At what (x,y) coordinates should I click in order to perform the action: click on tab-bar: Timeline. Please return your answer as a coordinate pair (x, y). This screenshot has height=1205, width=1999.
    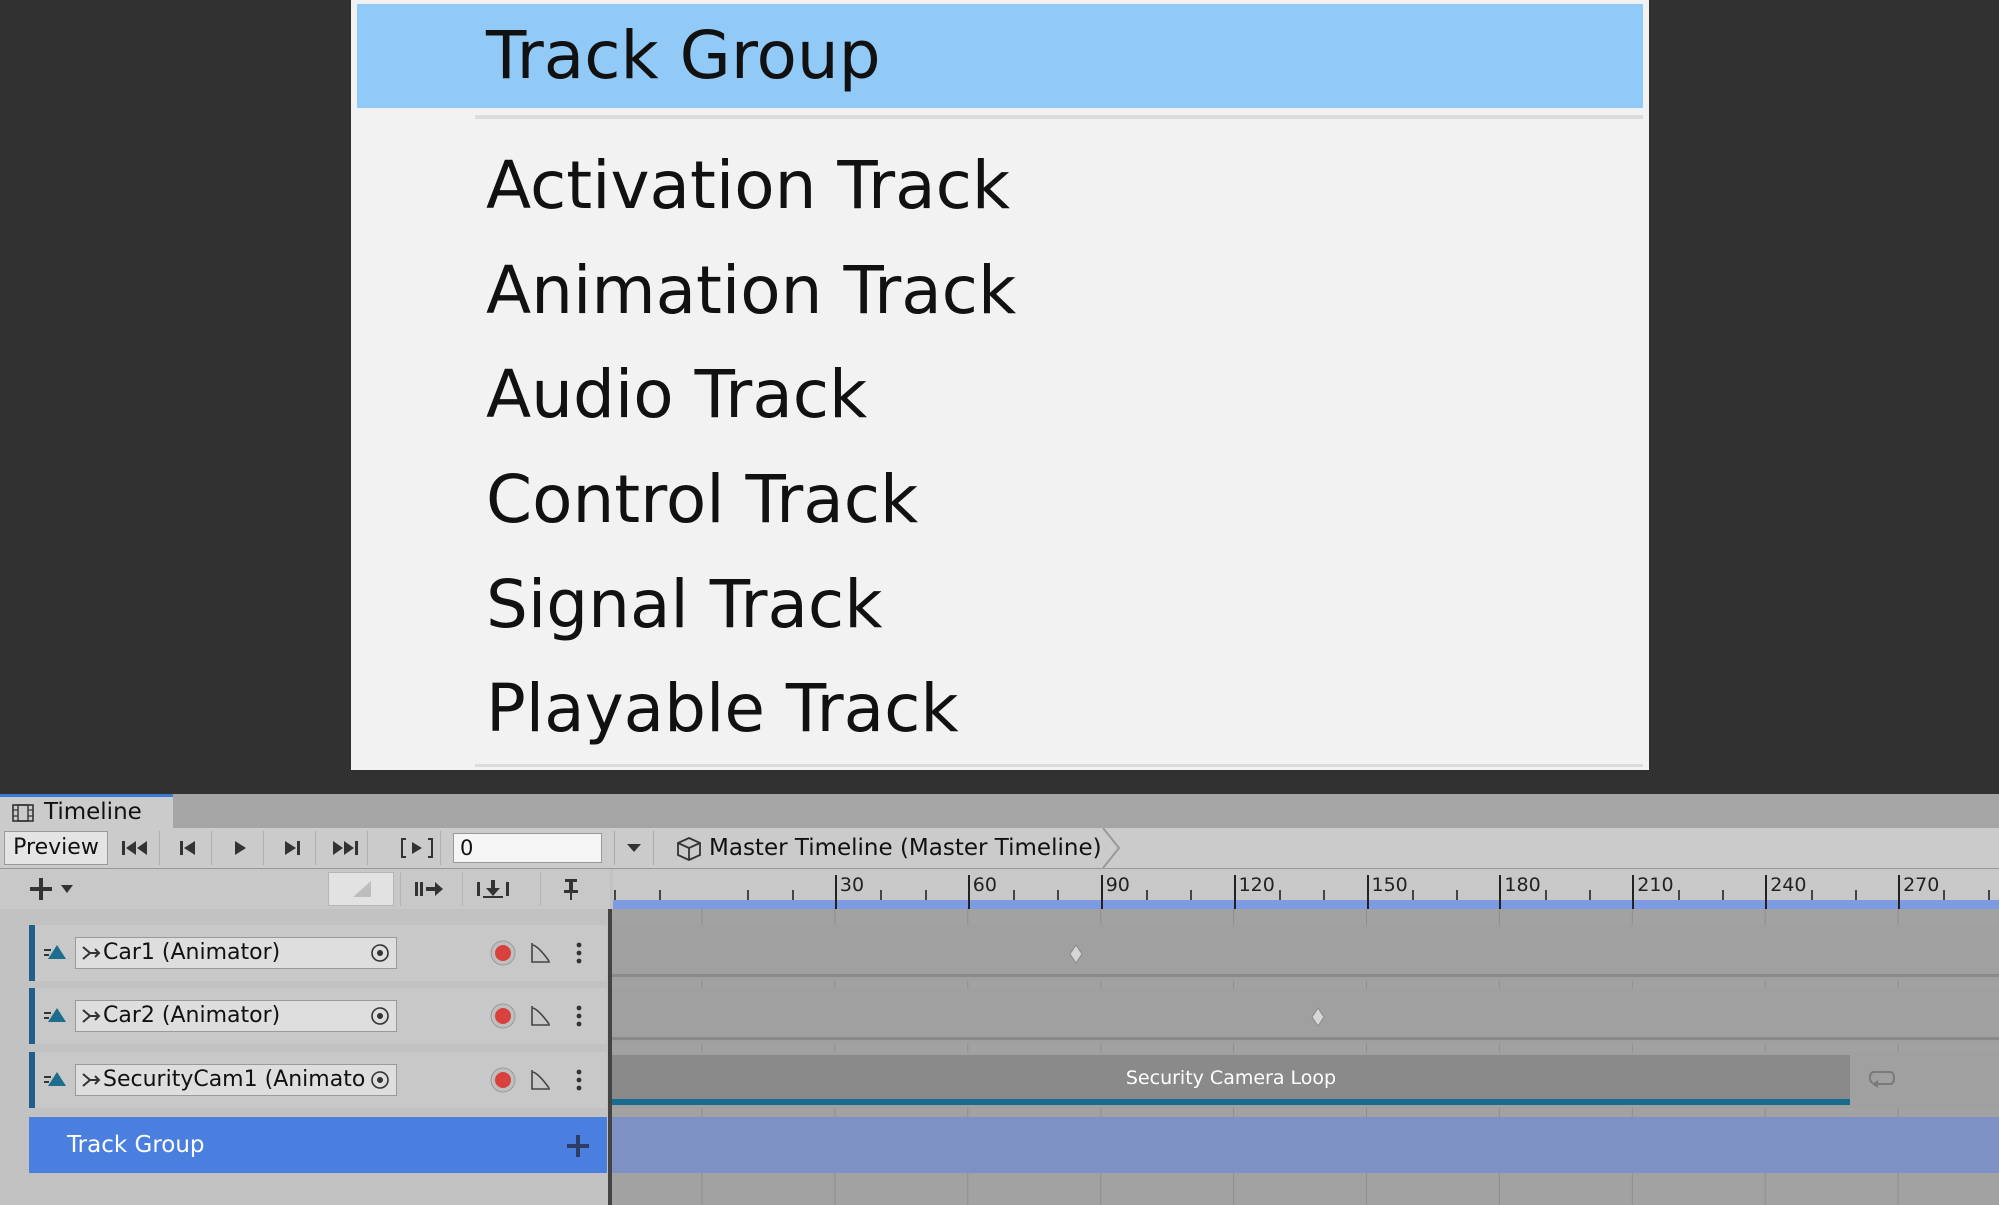
    Looking at the image, I should click on (999, 811).